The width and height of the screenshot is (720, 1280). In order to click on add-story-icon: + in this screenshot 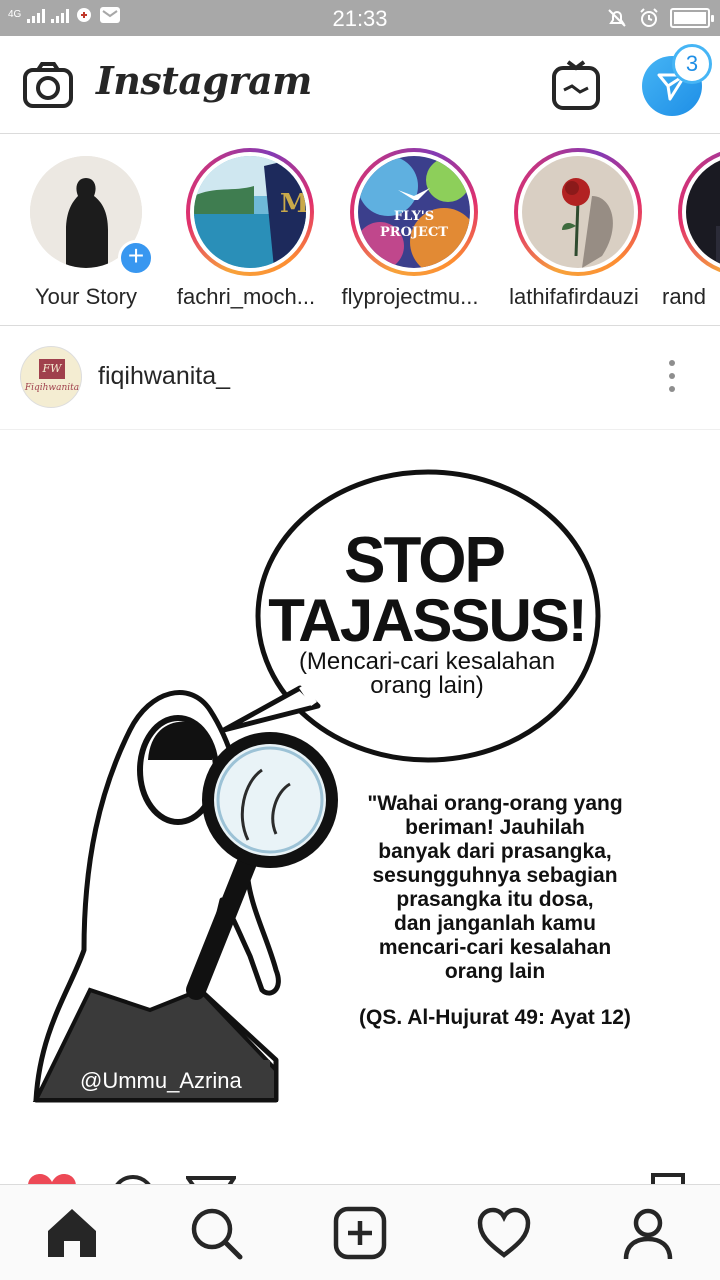, I will do `click(136, 258)`.